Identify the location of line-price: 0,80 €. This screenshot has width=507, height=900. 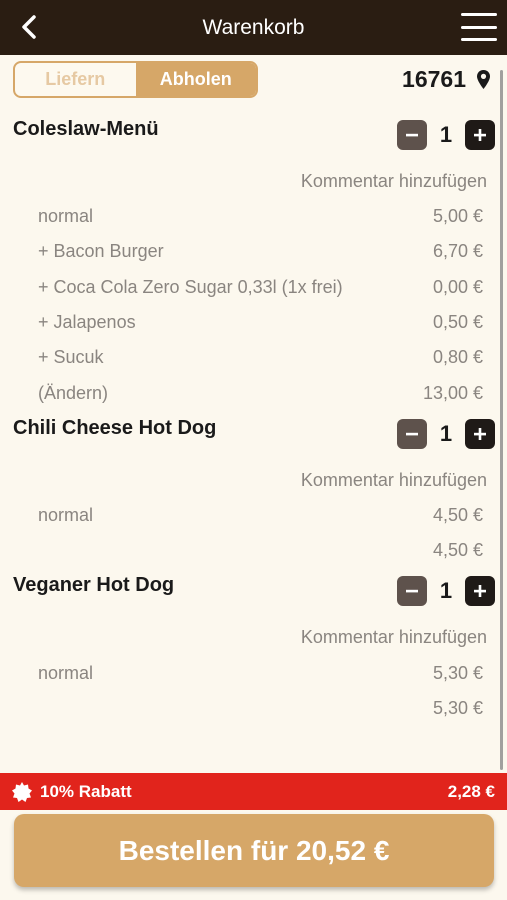
(457, 357).